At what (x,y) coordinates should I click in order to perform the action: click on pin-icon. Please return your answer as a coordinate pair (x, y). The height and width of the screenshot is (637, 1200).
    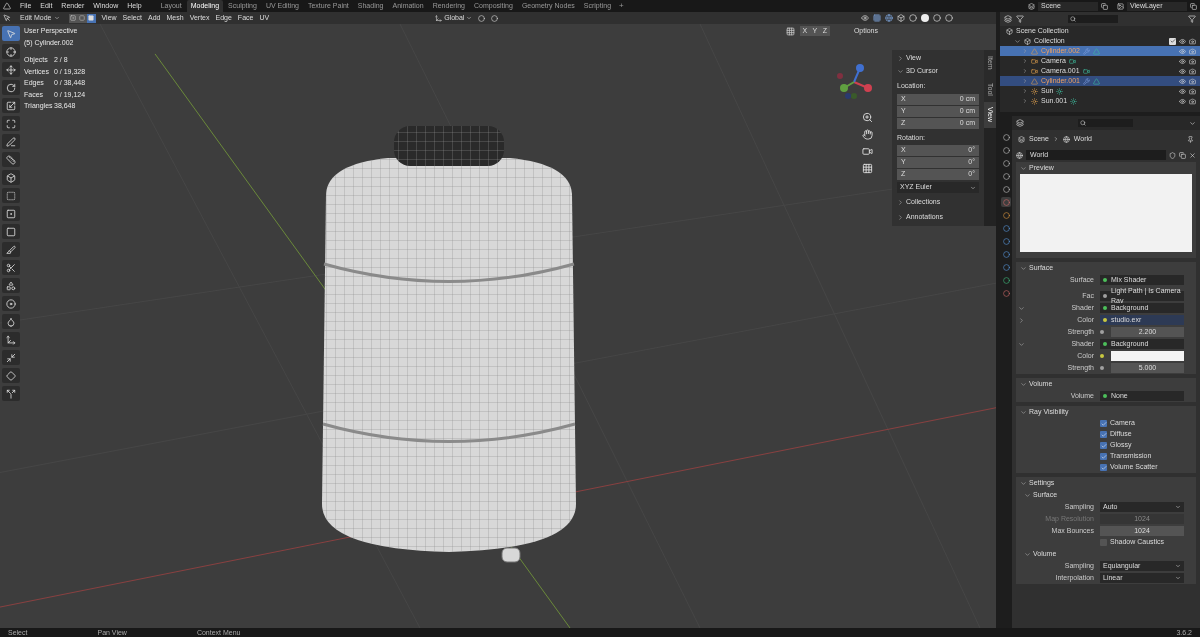
    Looking at the image, I should click on (1190, 139).